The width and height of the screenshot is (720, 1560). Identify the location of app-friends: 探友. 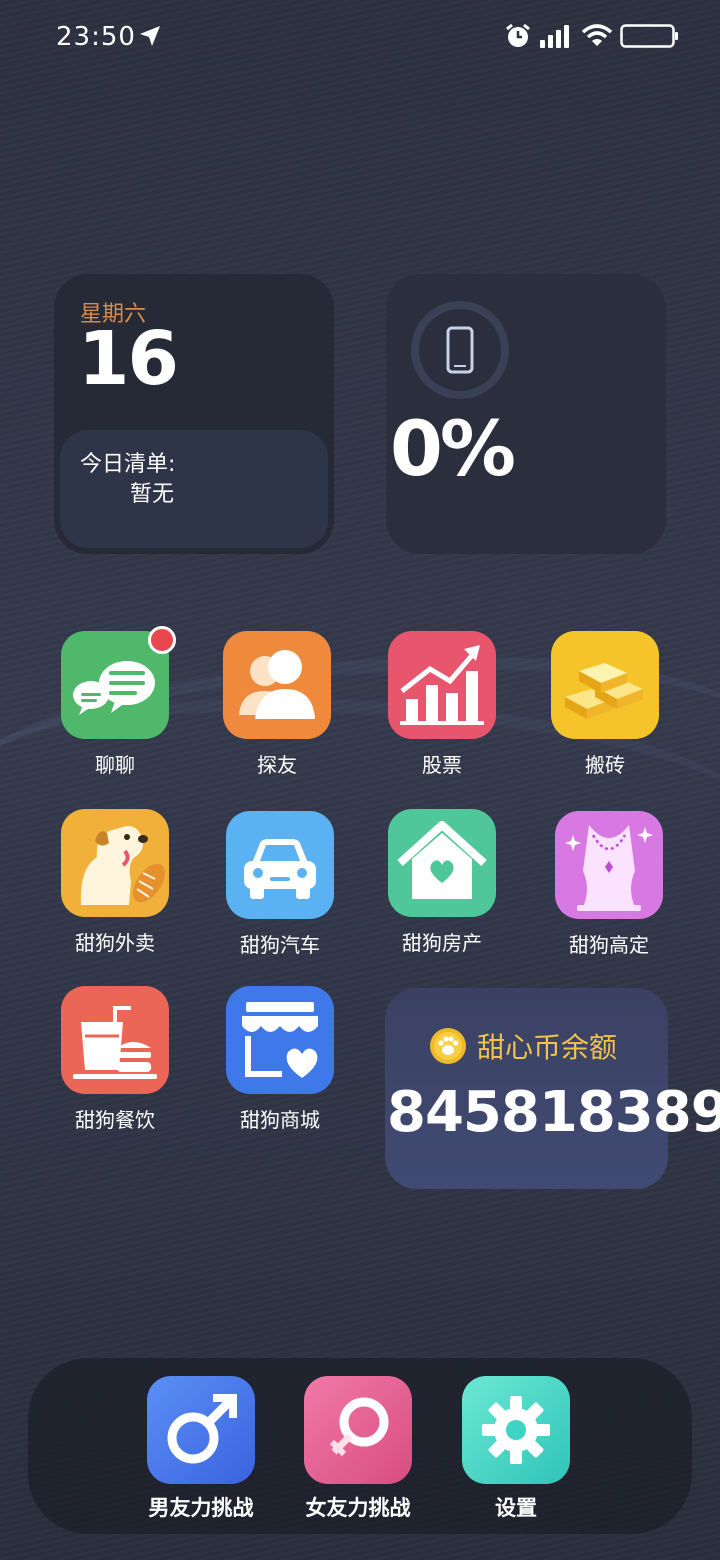
(277, 704).